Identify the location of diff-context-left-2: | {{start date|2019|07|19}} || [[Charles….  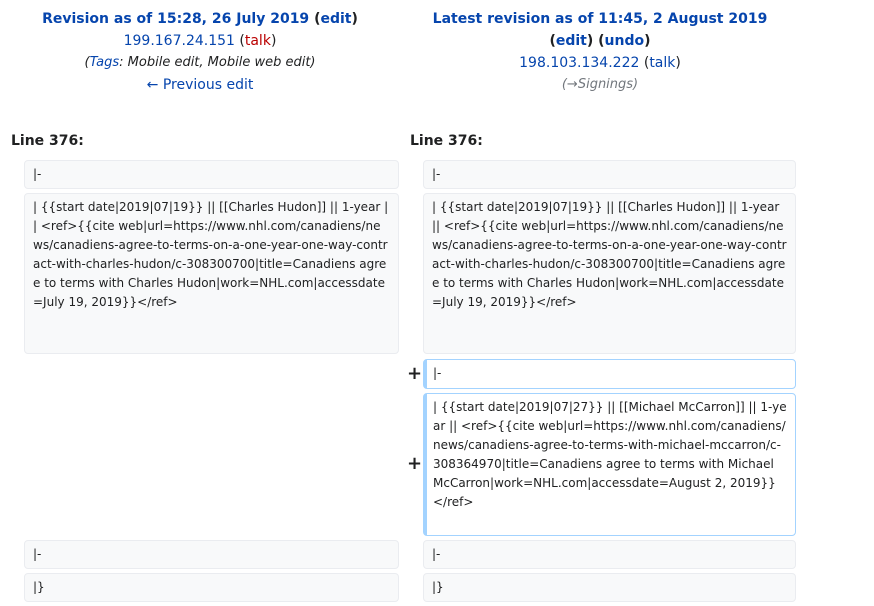
(211, 273).